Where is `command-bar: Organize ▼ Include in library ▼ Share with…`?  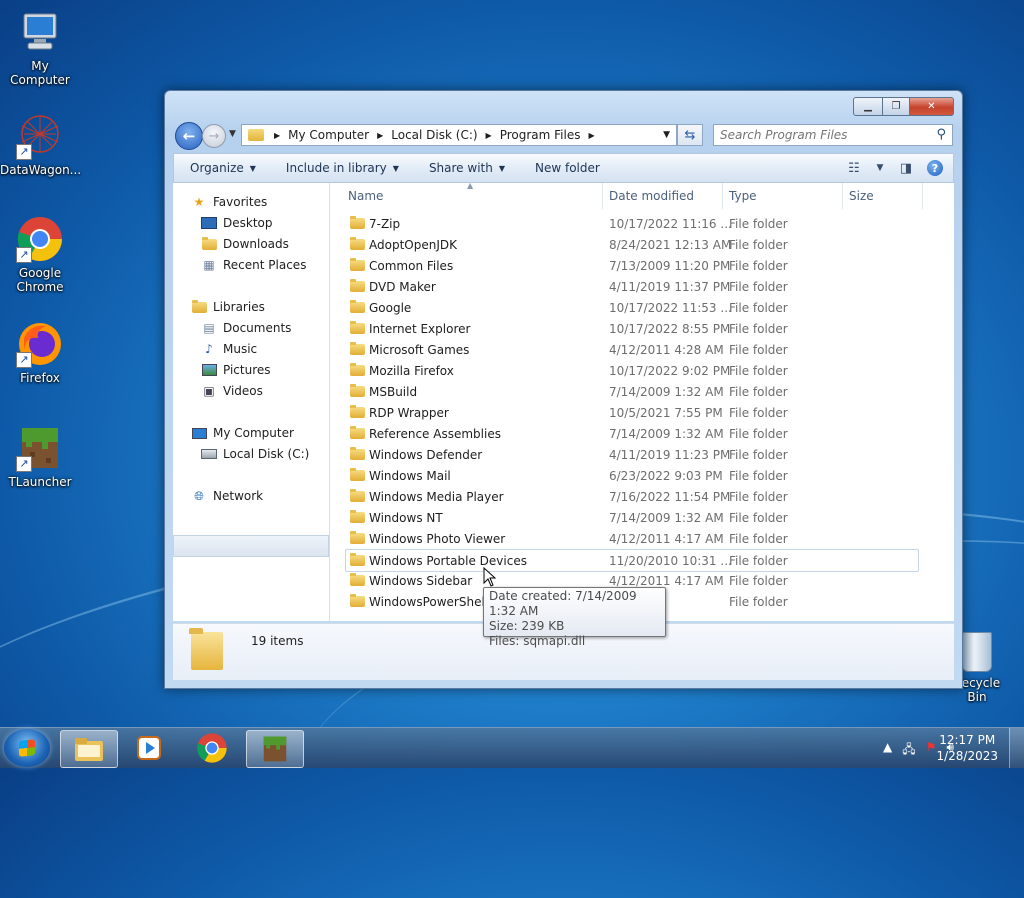 command-bar: Organize ▼ Include in library ▼ Share with… is located at coordinates (563, 168).